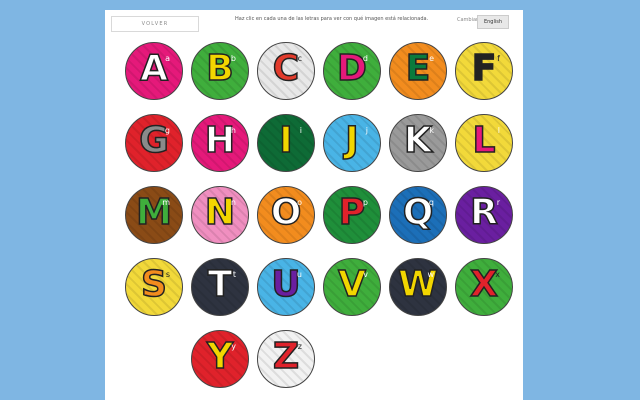  I want to click on lowercase-letter: p, so click(365, 202).